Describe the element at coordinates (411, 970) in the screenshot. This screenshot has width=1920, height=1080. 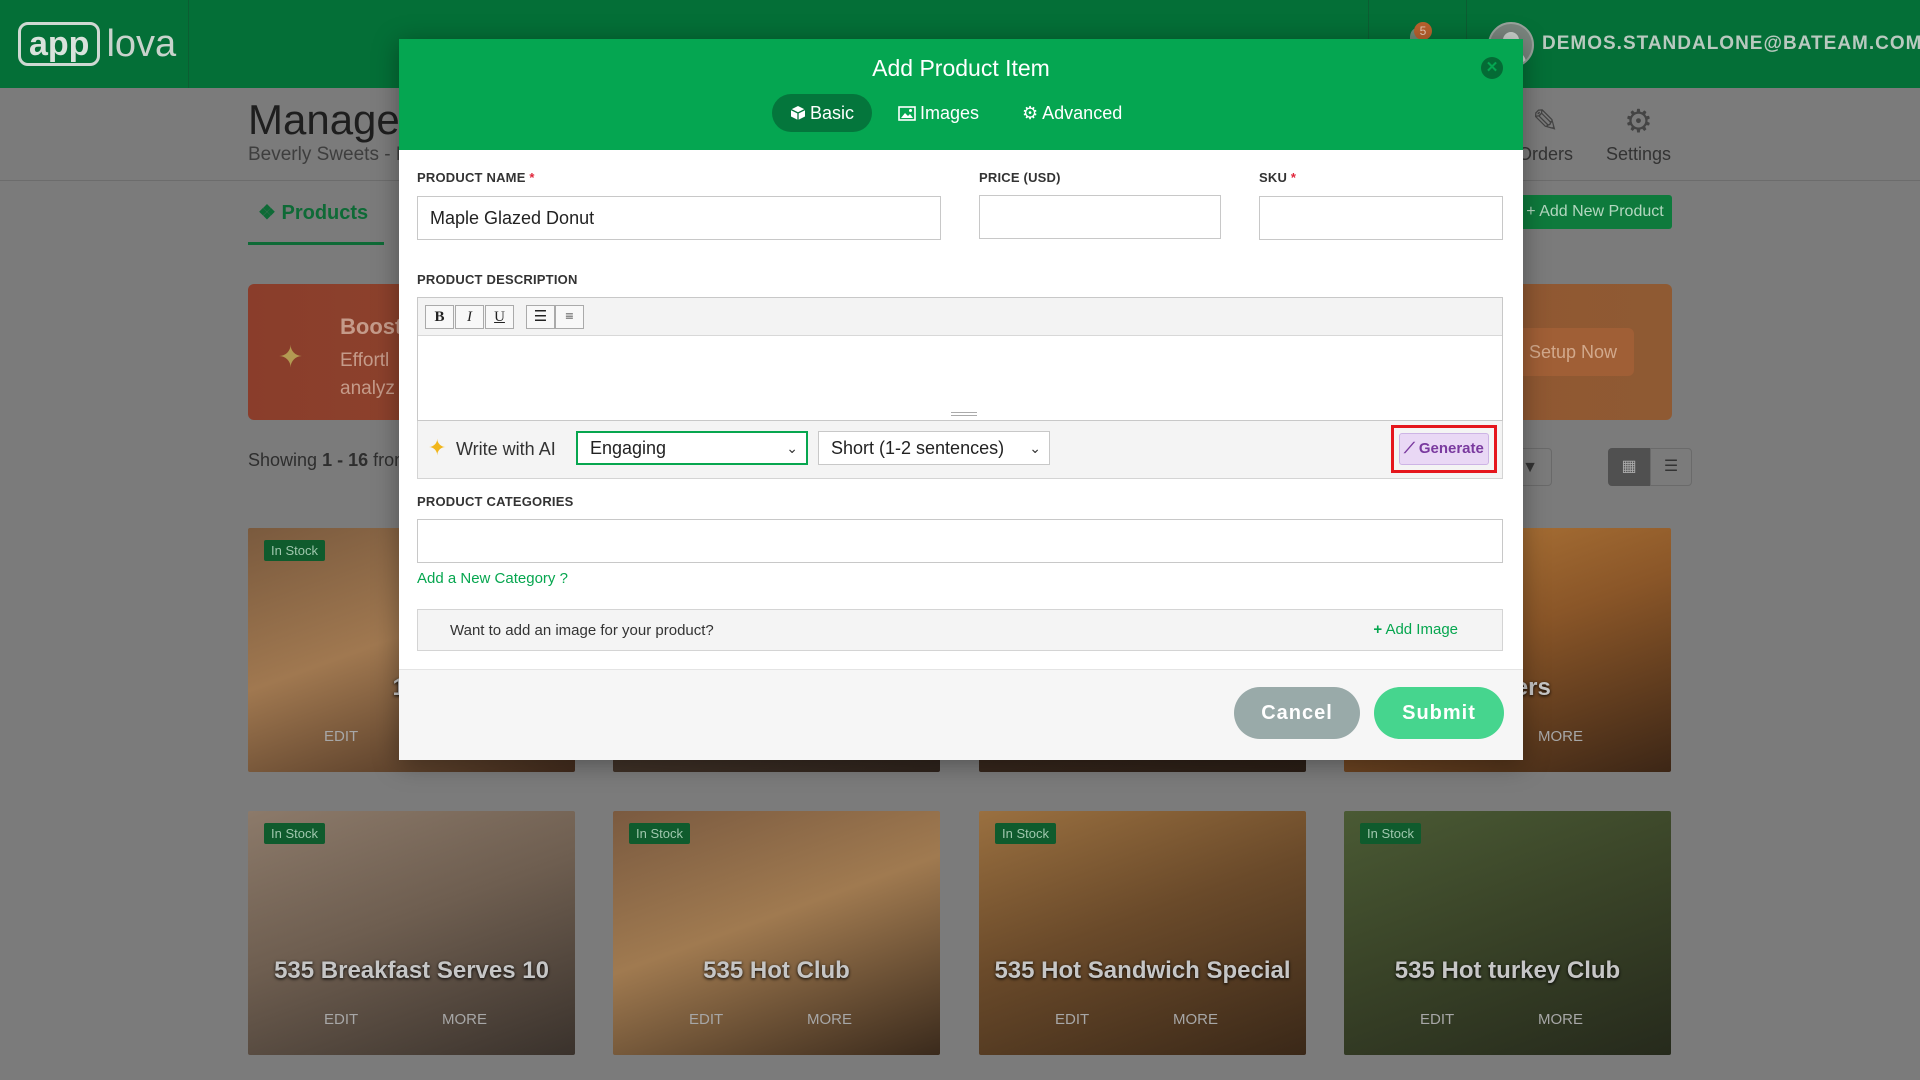
I see `product-name: 535 Breakfast Serves 10` at that location.